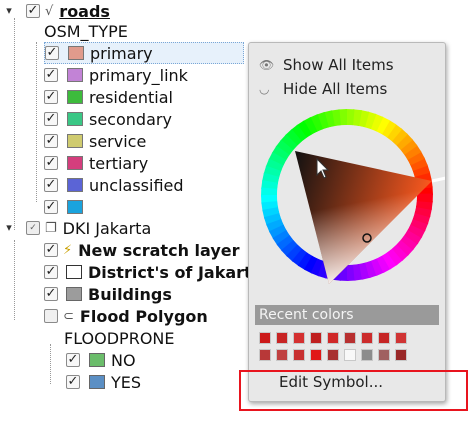 The image size is (474, 429). What do you see at coordinates (264, 89) in the screenshot?
I see `eye-closed-icon: ◡` at bounding box center [264, 89].